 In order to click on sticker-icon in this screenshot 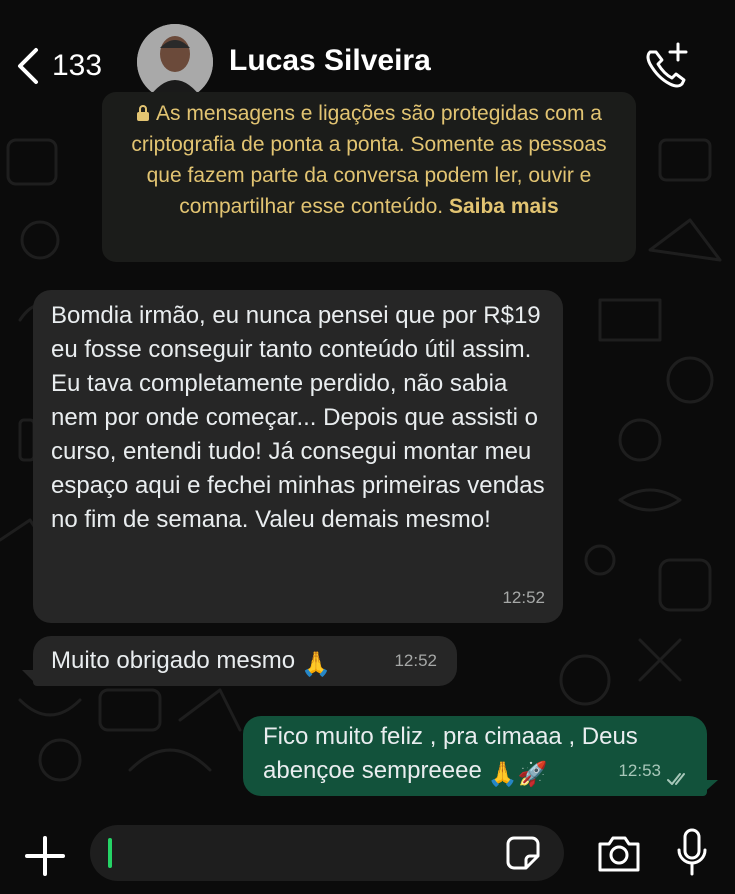, I will do `click(523, 853)`.